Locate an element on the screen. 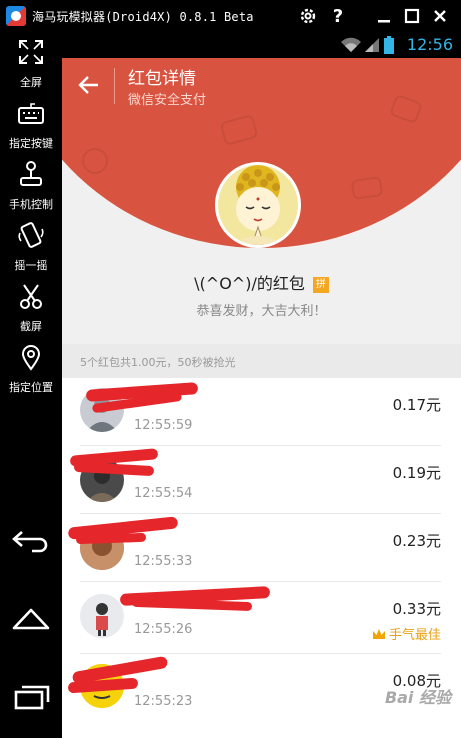 The width and height of the screenshot is (461, 738). status-clock: 12:56 is located at coordinates (429, 44).